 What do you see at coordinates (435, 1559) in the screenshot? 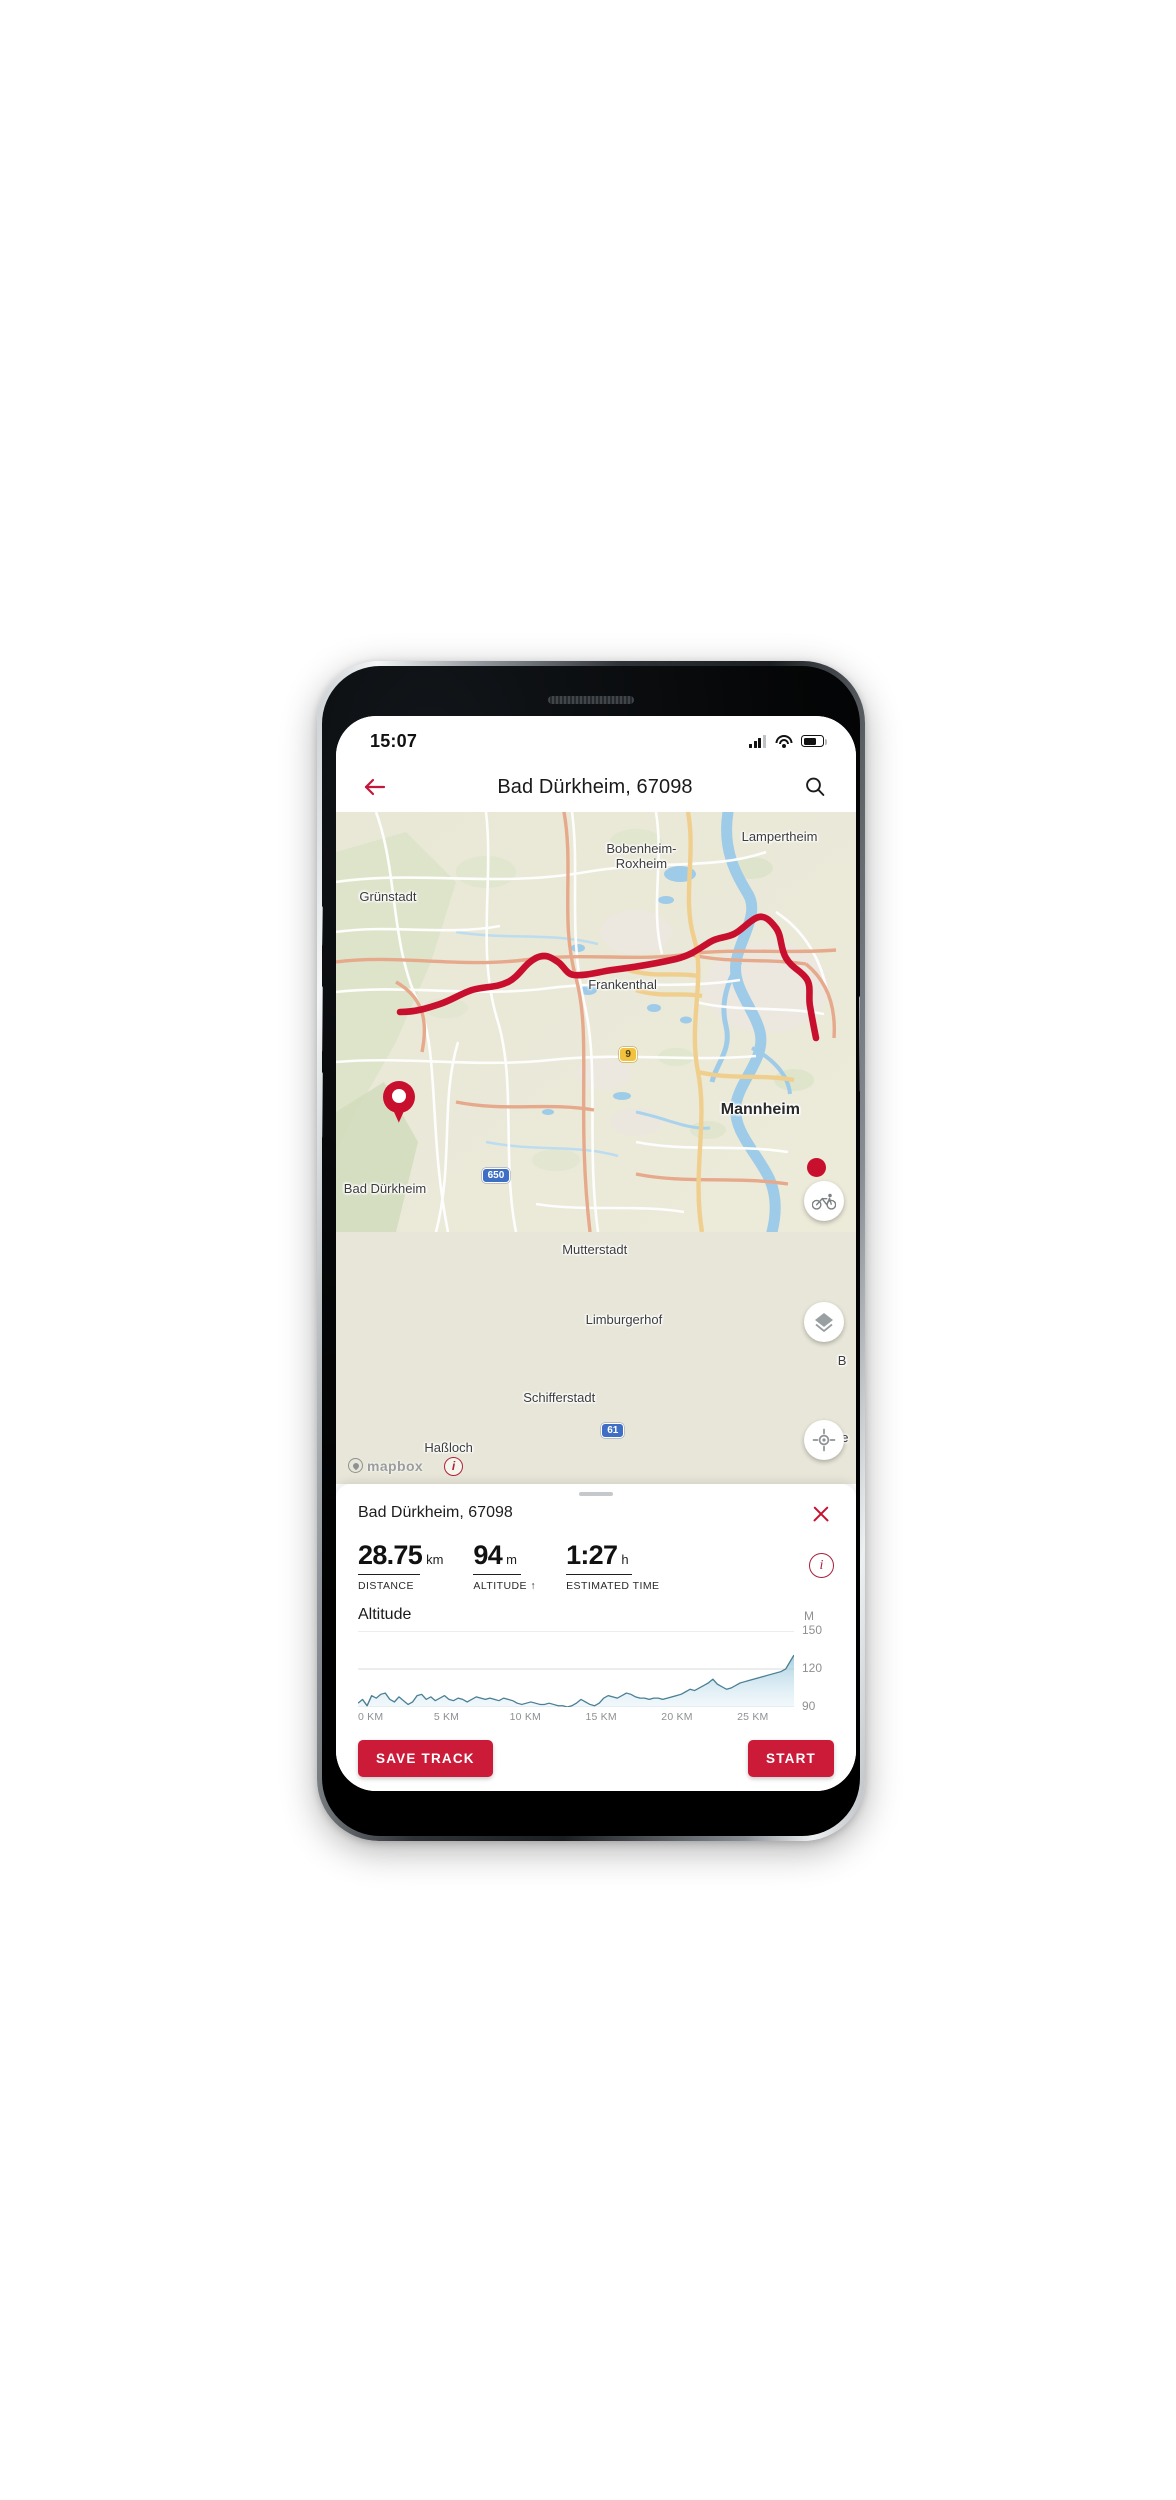
I see `stat-distance-unit: km` at bounding box center [435, 1559].